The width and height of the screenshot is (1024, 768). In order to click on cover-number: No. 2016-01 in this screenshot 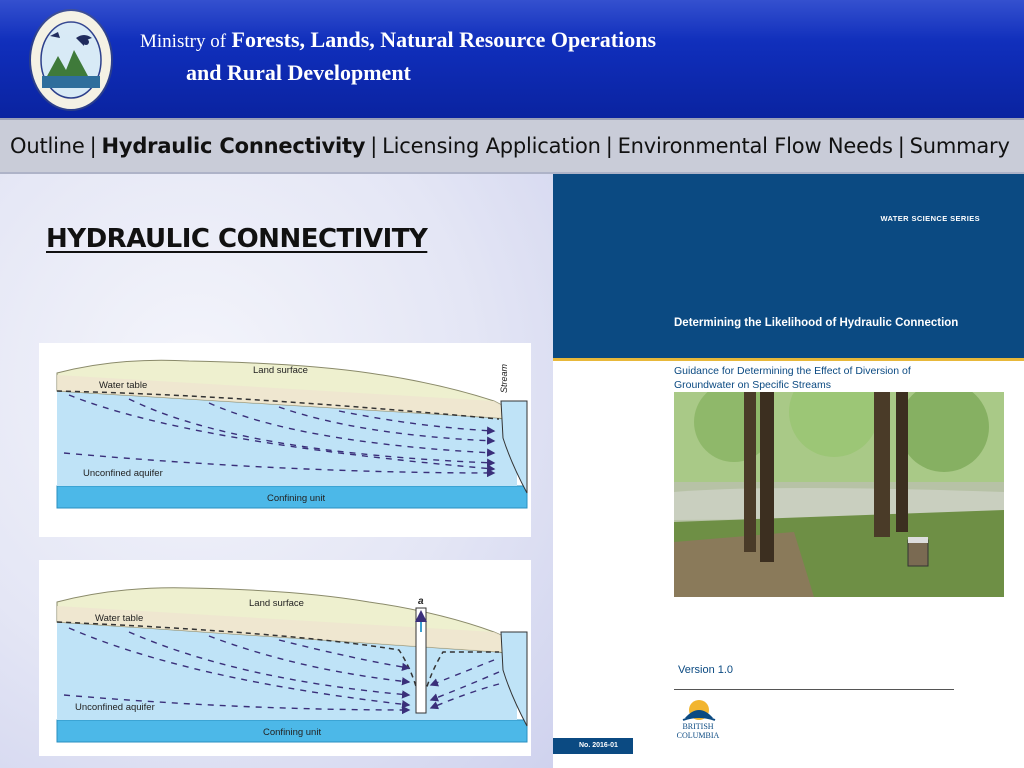, I will do `click(593, 746)`.